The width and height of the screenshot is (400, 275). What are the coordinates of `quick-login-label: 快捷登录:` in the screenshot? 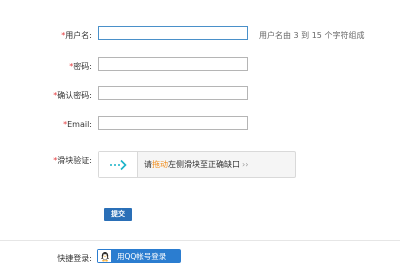 It's located at (74, 258).